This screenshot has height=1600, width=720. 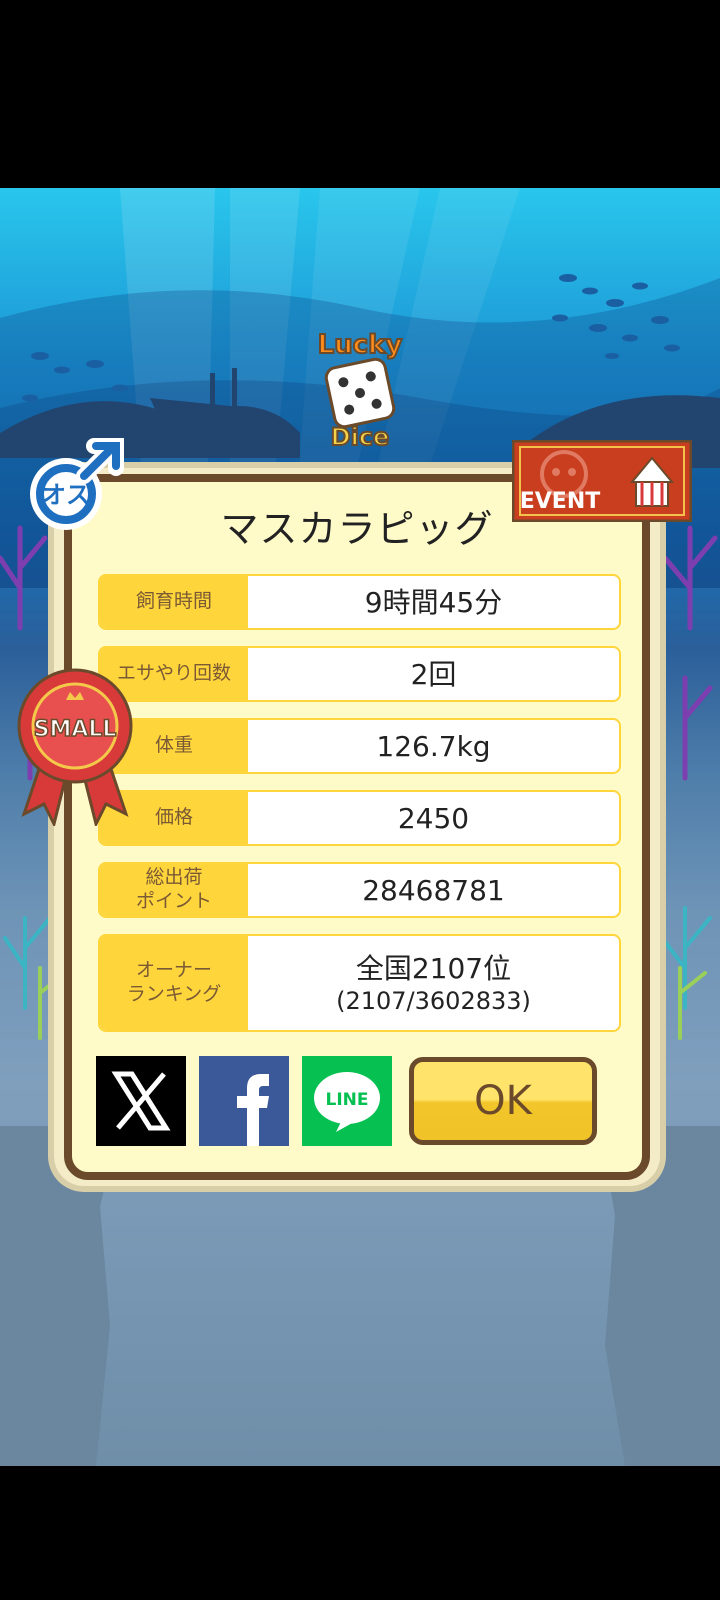 I want to click on male-gender-icon: オス, so click(x=77, y=484).